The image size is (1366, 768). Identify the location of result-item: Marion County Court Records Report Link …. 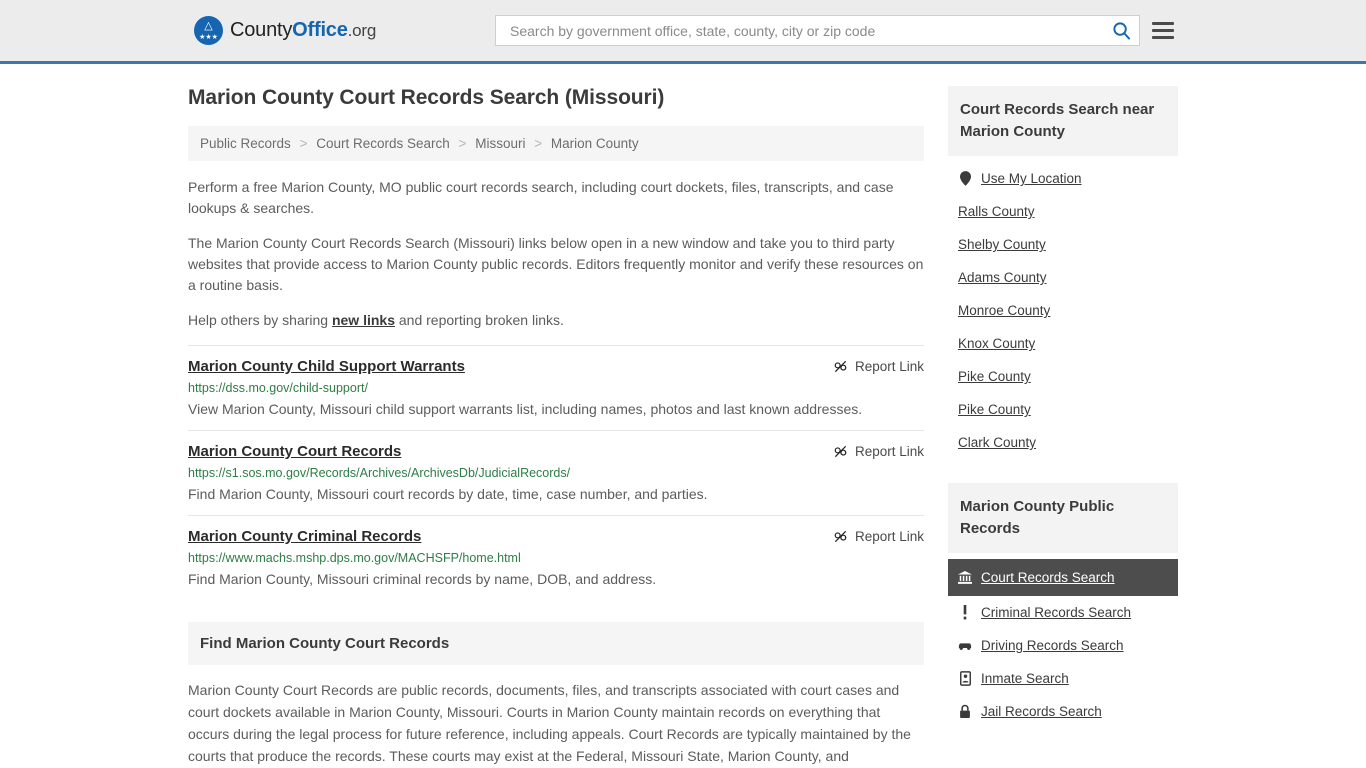
(556, 472).